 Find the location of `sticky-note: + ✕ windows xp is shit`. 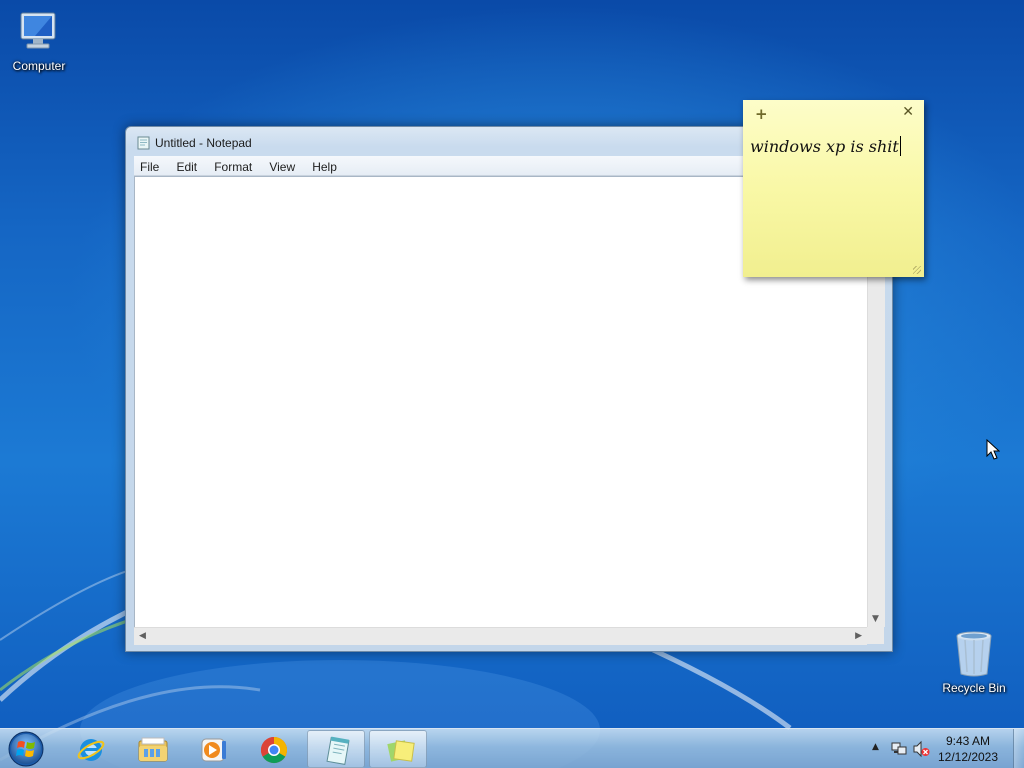

sticky-note: + ✕ windows xp is shit is located at coordinates (833, 188).